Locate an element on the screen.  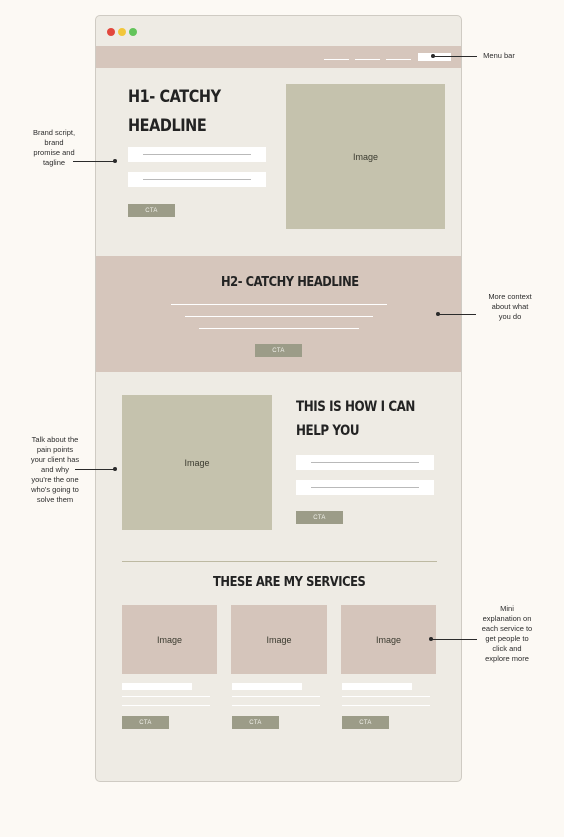
hero-headline-line1: H1- CATCHY is located at coordinates (174, 97).